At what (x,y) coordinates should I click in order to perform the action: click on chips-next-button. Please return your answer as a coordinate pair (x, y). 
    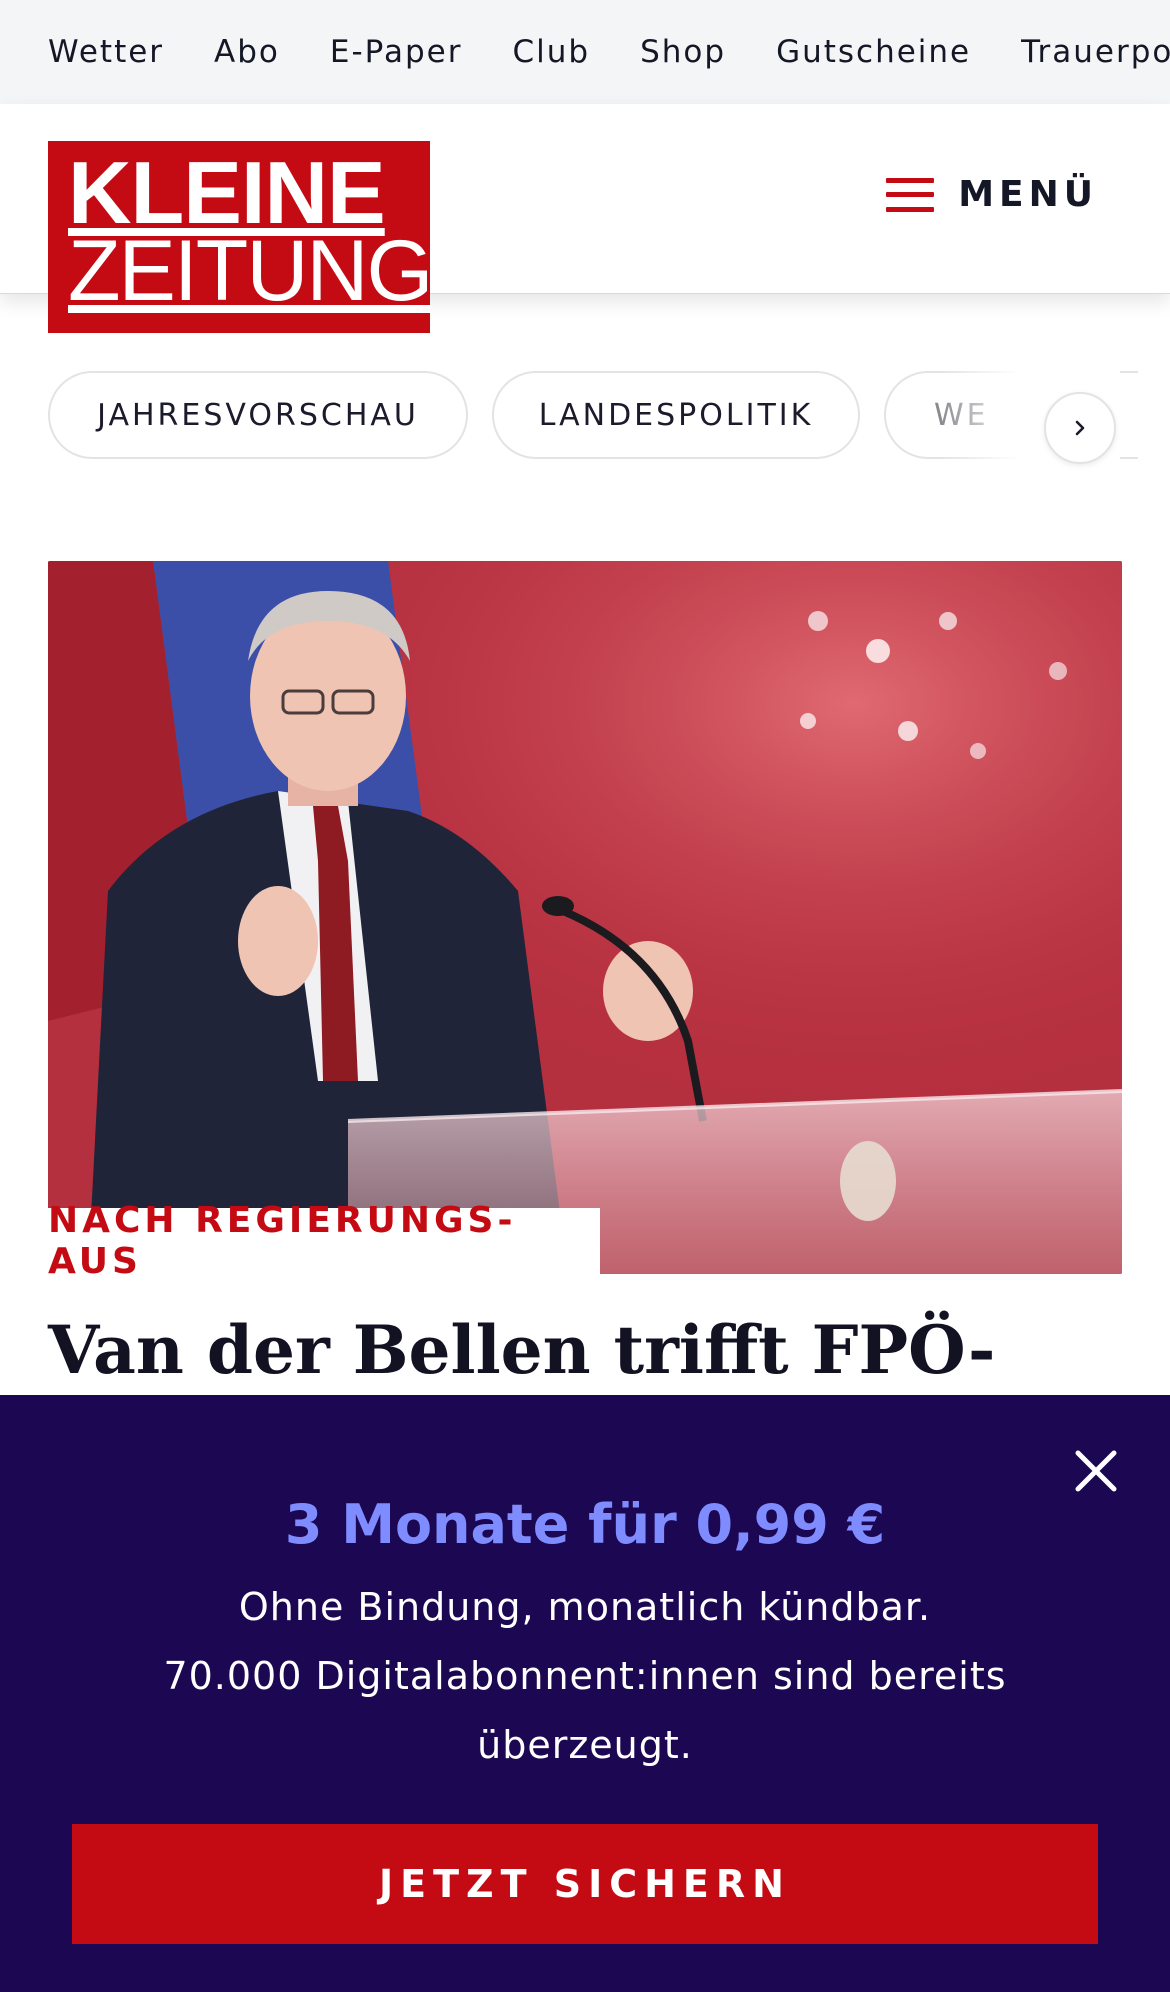
    Looking at the image, I should click on (1080, 428).